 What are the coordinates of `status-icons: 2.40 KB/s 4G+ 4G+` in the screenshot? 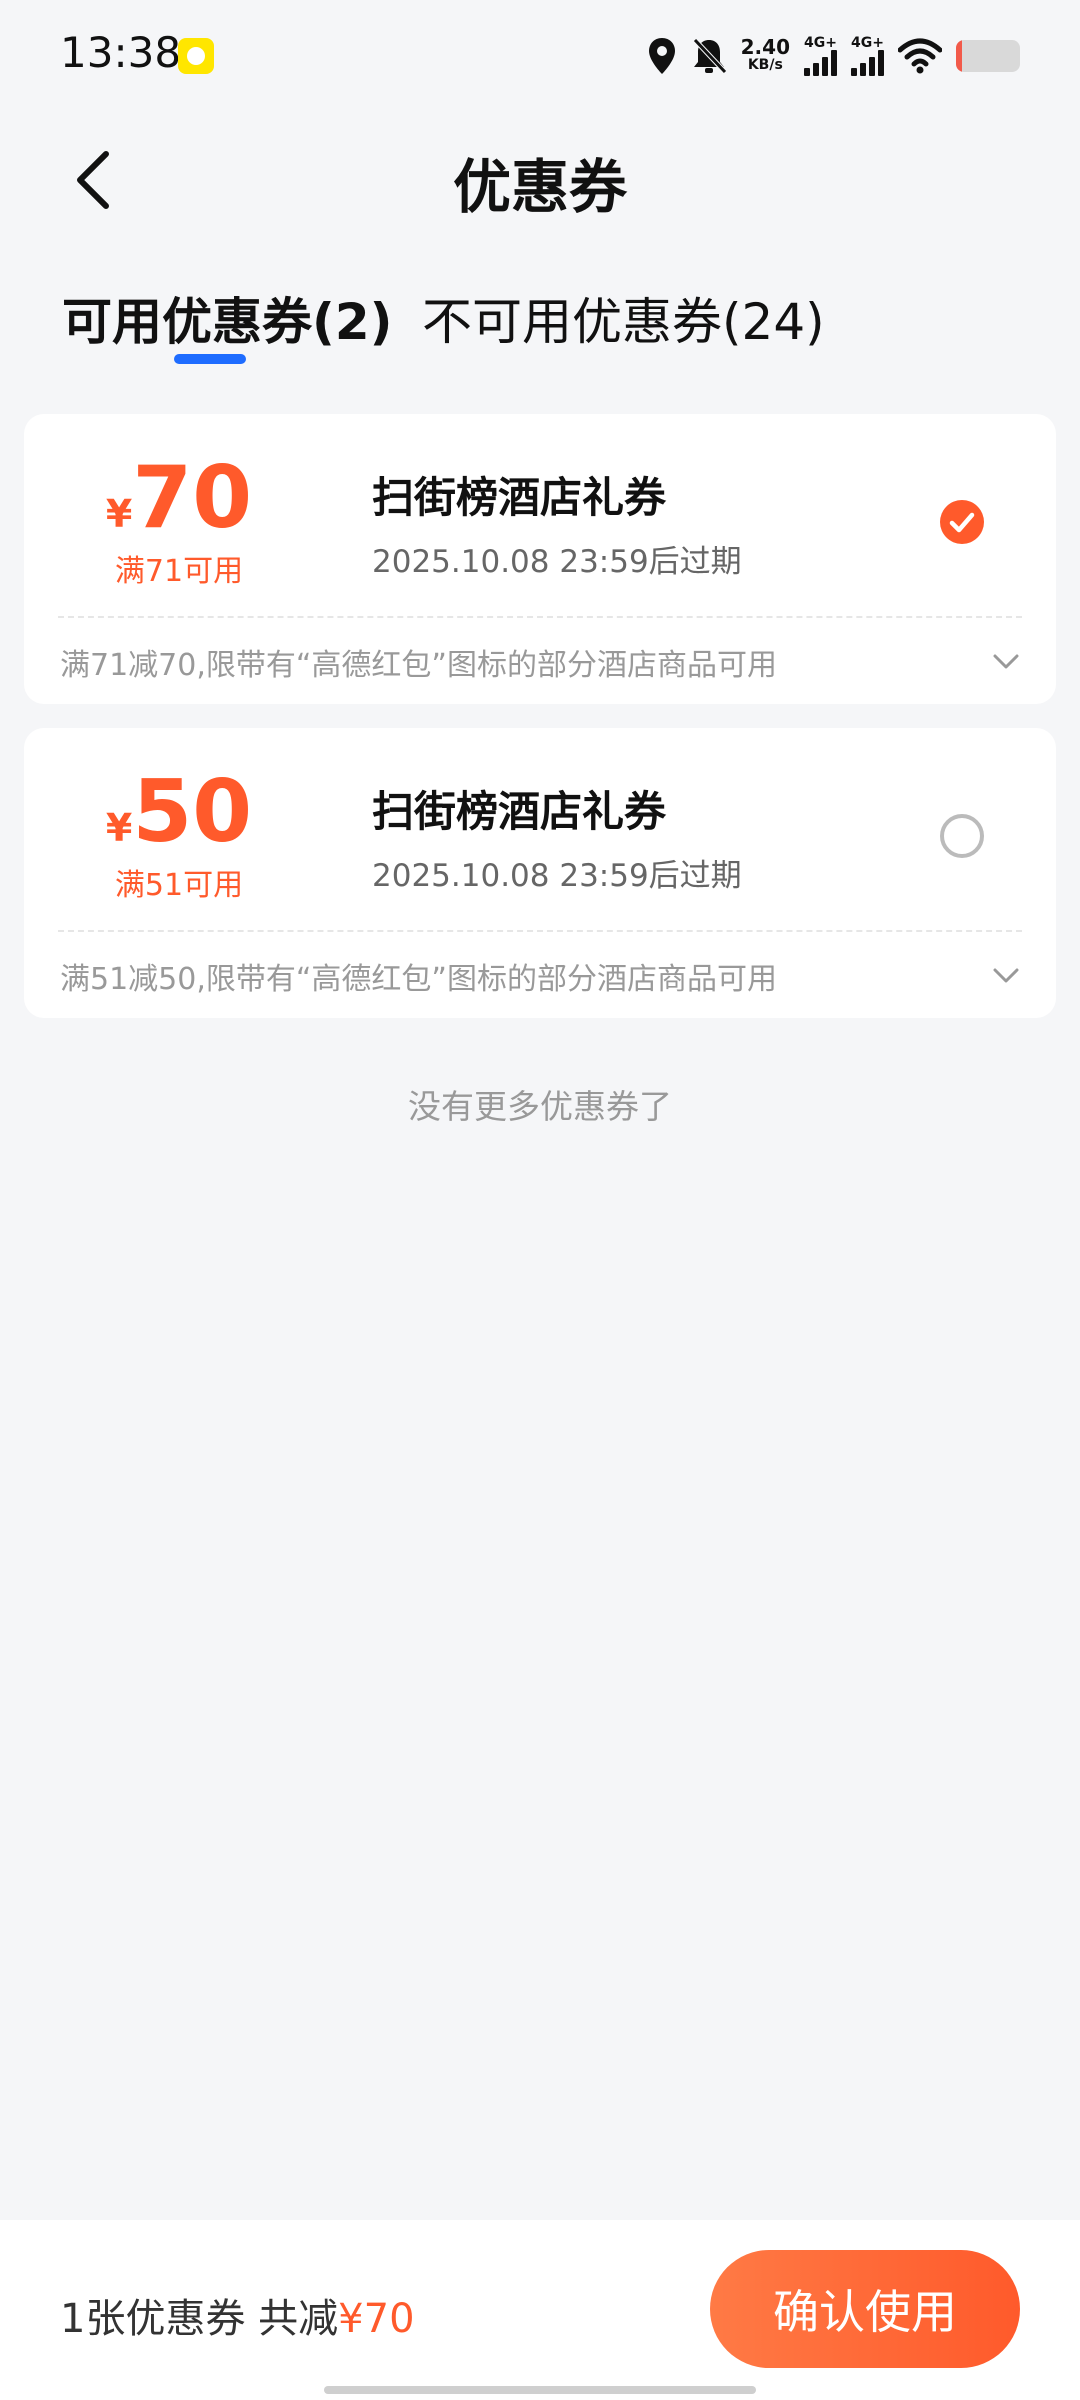 It's located at (833, 56).